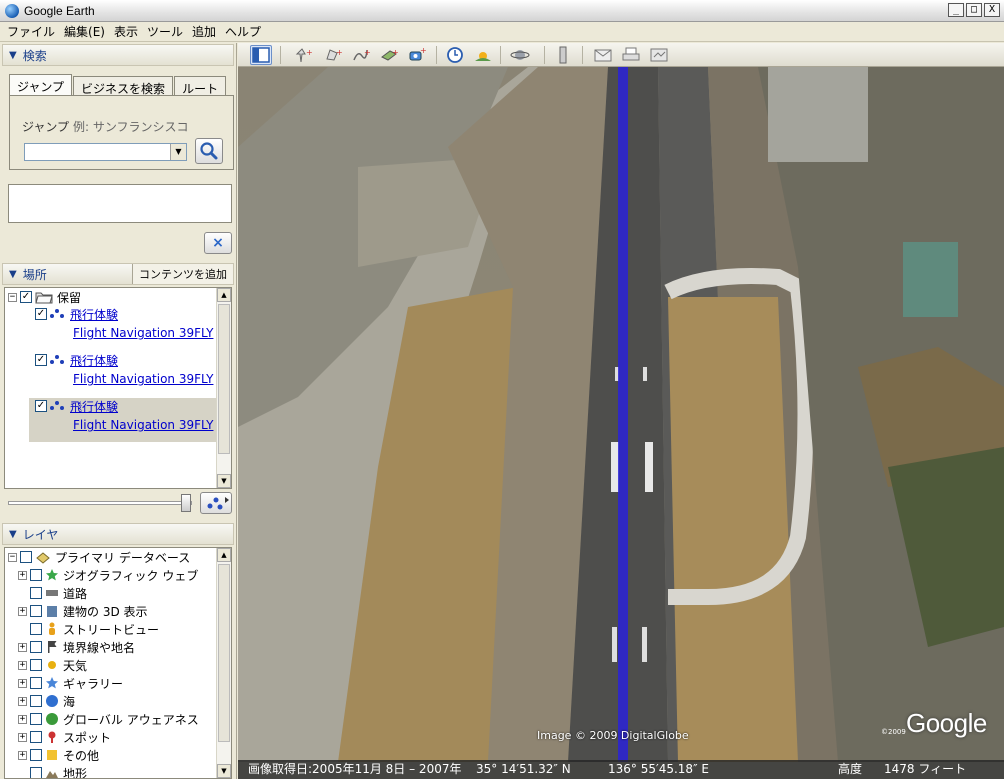 The width and height of the screenshot is (1004, 779). I want to click on historical-imagery-button, so click(455, 55).